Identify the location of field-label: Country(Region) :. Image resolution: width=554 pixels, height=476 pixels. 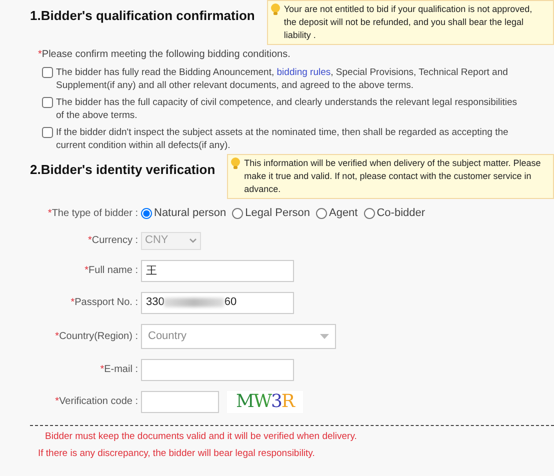
(98, 336).